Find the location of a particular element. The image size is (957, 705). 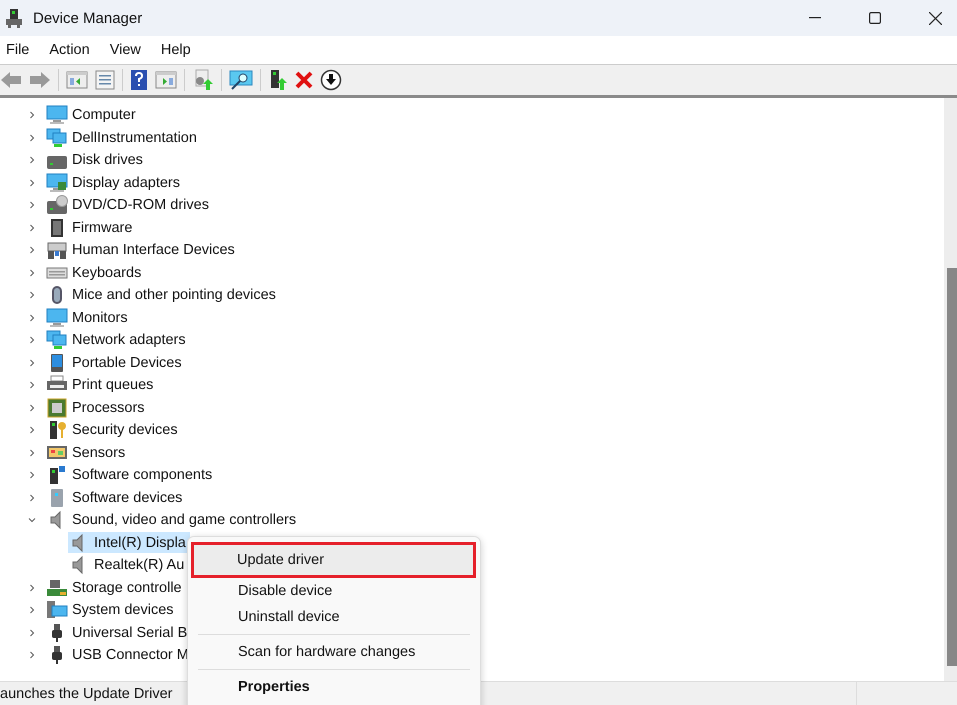

drive-icon is located at coordinates (57, 205).